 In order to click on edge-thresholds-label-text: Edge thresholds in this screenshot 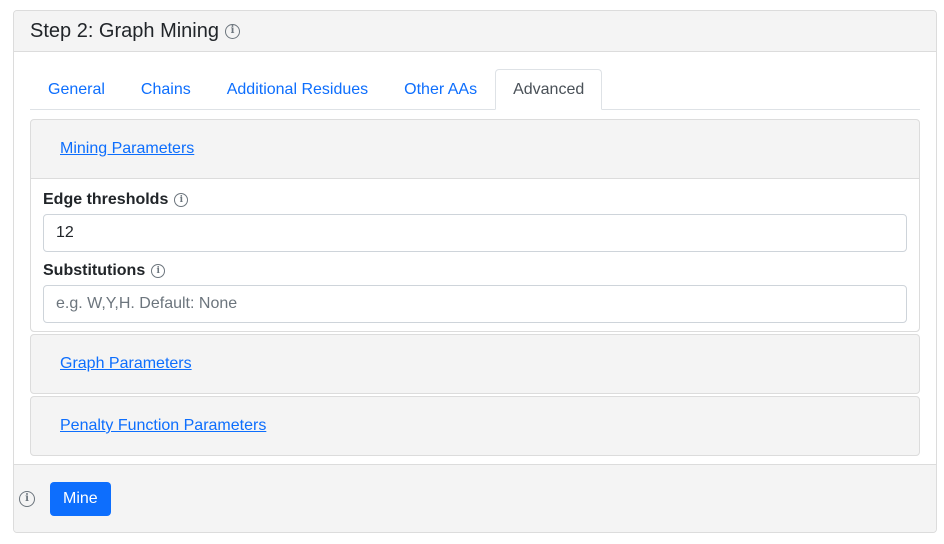, I will do `click(106, 199)`.